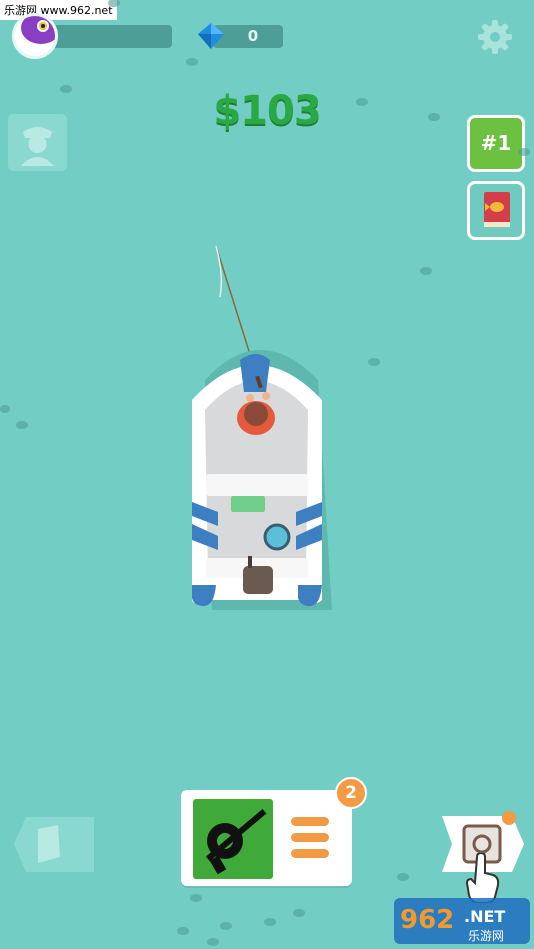 Image resolution: width=534 pixels, height=949 pixels. Describe the element at coordinates (462, 921) in the screenshot. I see `watermark-logo: 962 .NET 乐游网` at that location.